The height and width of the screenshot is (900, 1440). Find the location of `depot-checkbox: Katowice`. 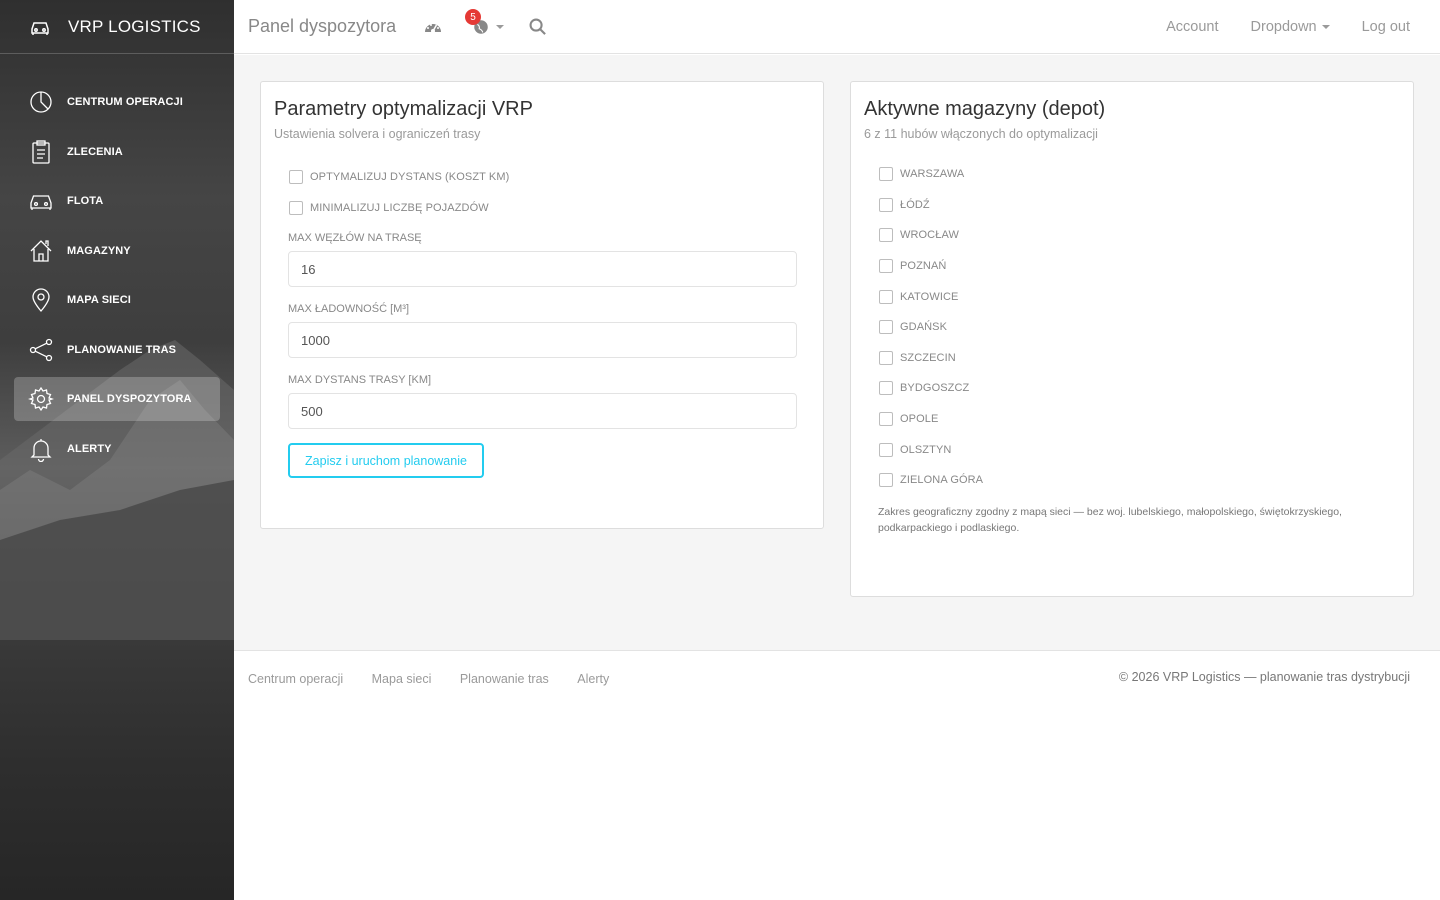

depot-checkbox: Katowice is located at coordinates (931, 296).